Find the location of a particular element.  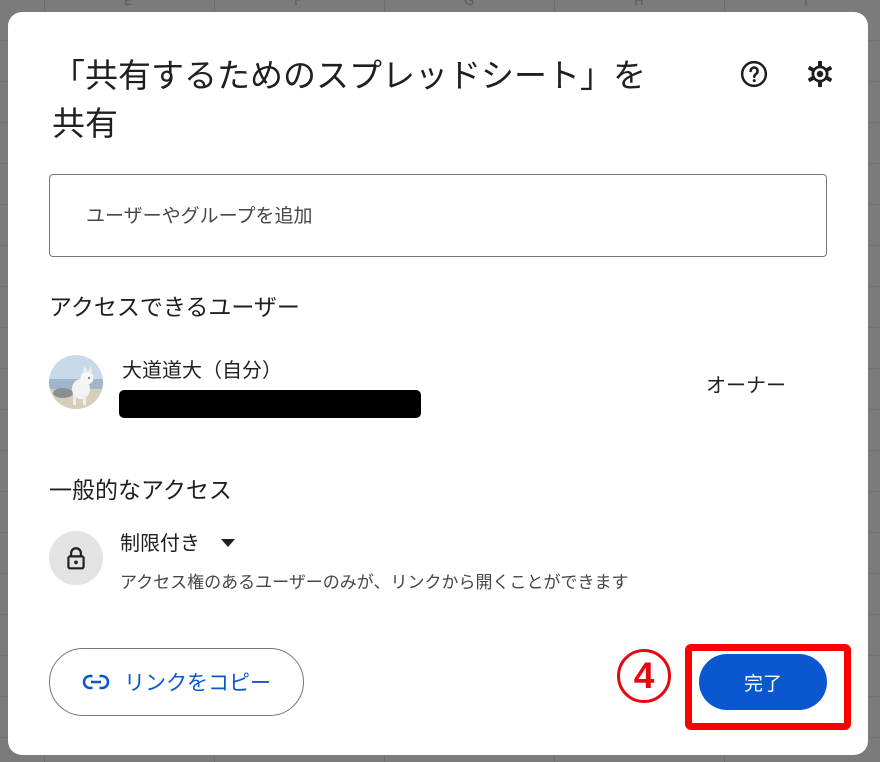

redacted-email is located at coordinates (270, 404).